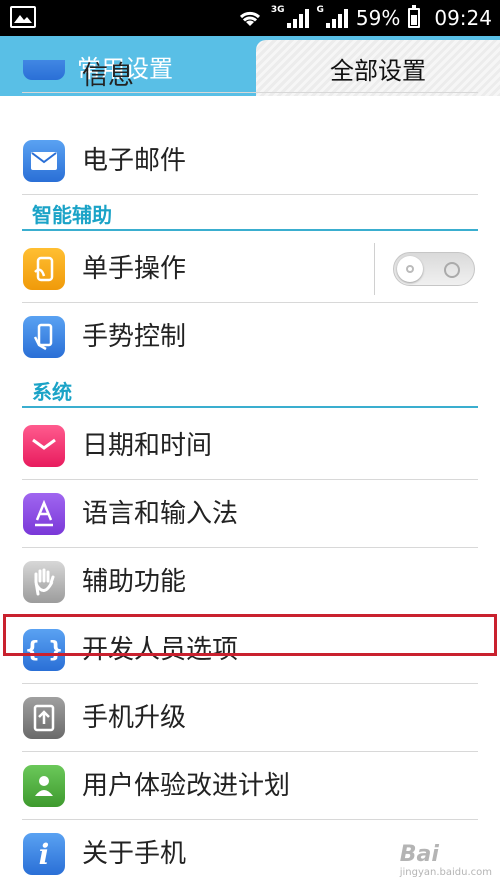 The width and height of the screenshot is (500, 888). I want to click on user-sign-icon, so click(44, 786).